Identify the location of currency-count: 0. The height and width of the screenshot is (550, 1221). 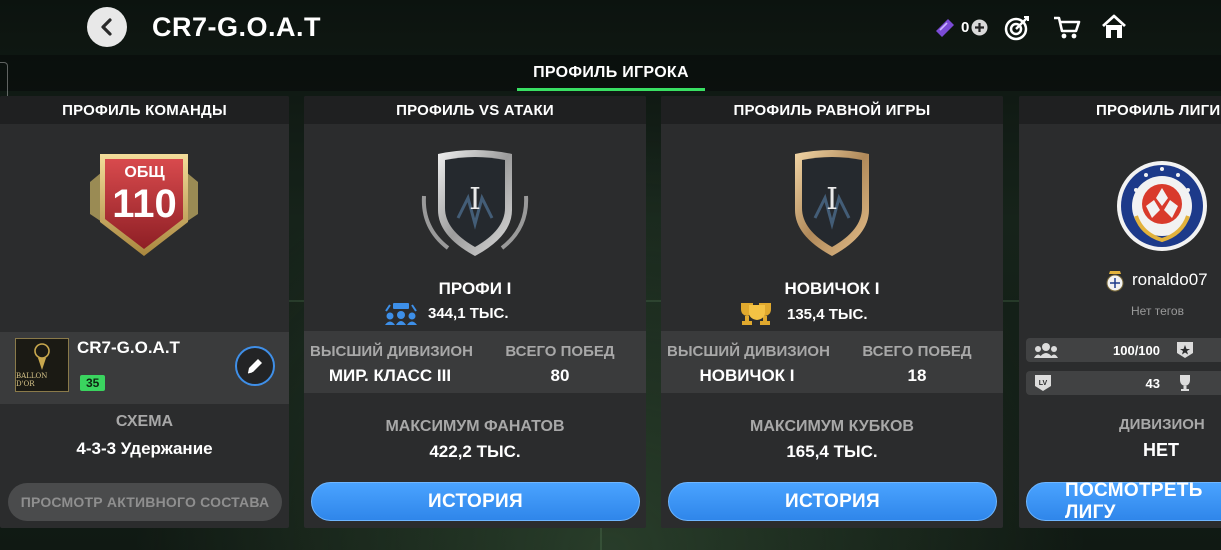
(965, 27).